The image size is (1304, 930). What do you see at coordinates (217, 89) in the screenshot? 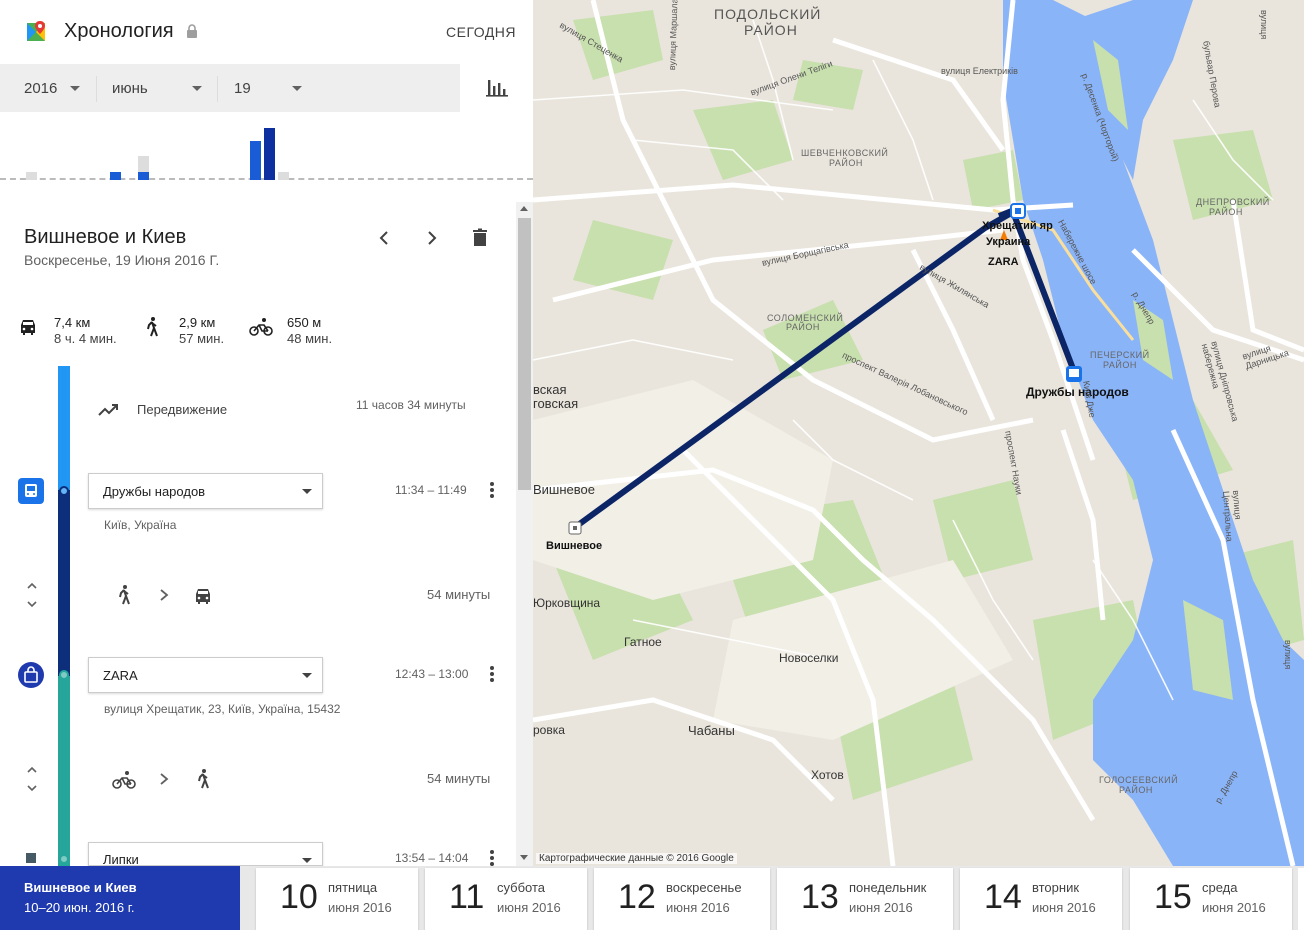
I see `divider` at bounding box center [217, 89].